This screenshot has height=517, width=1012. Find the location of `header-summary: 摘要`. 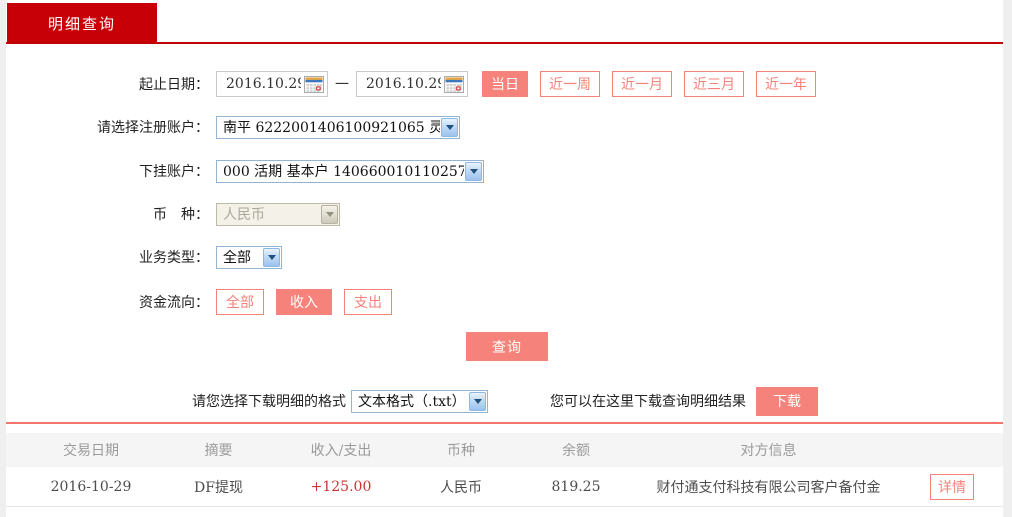

header-summary: 摘要 is located at coordinates (218, 451).